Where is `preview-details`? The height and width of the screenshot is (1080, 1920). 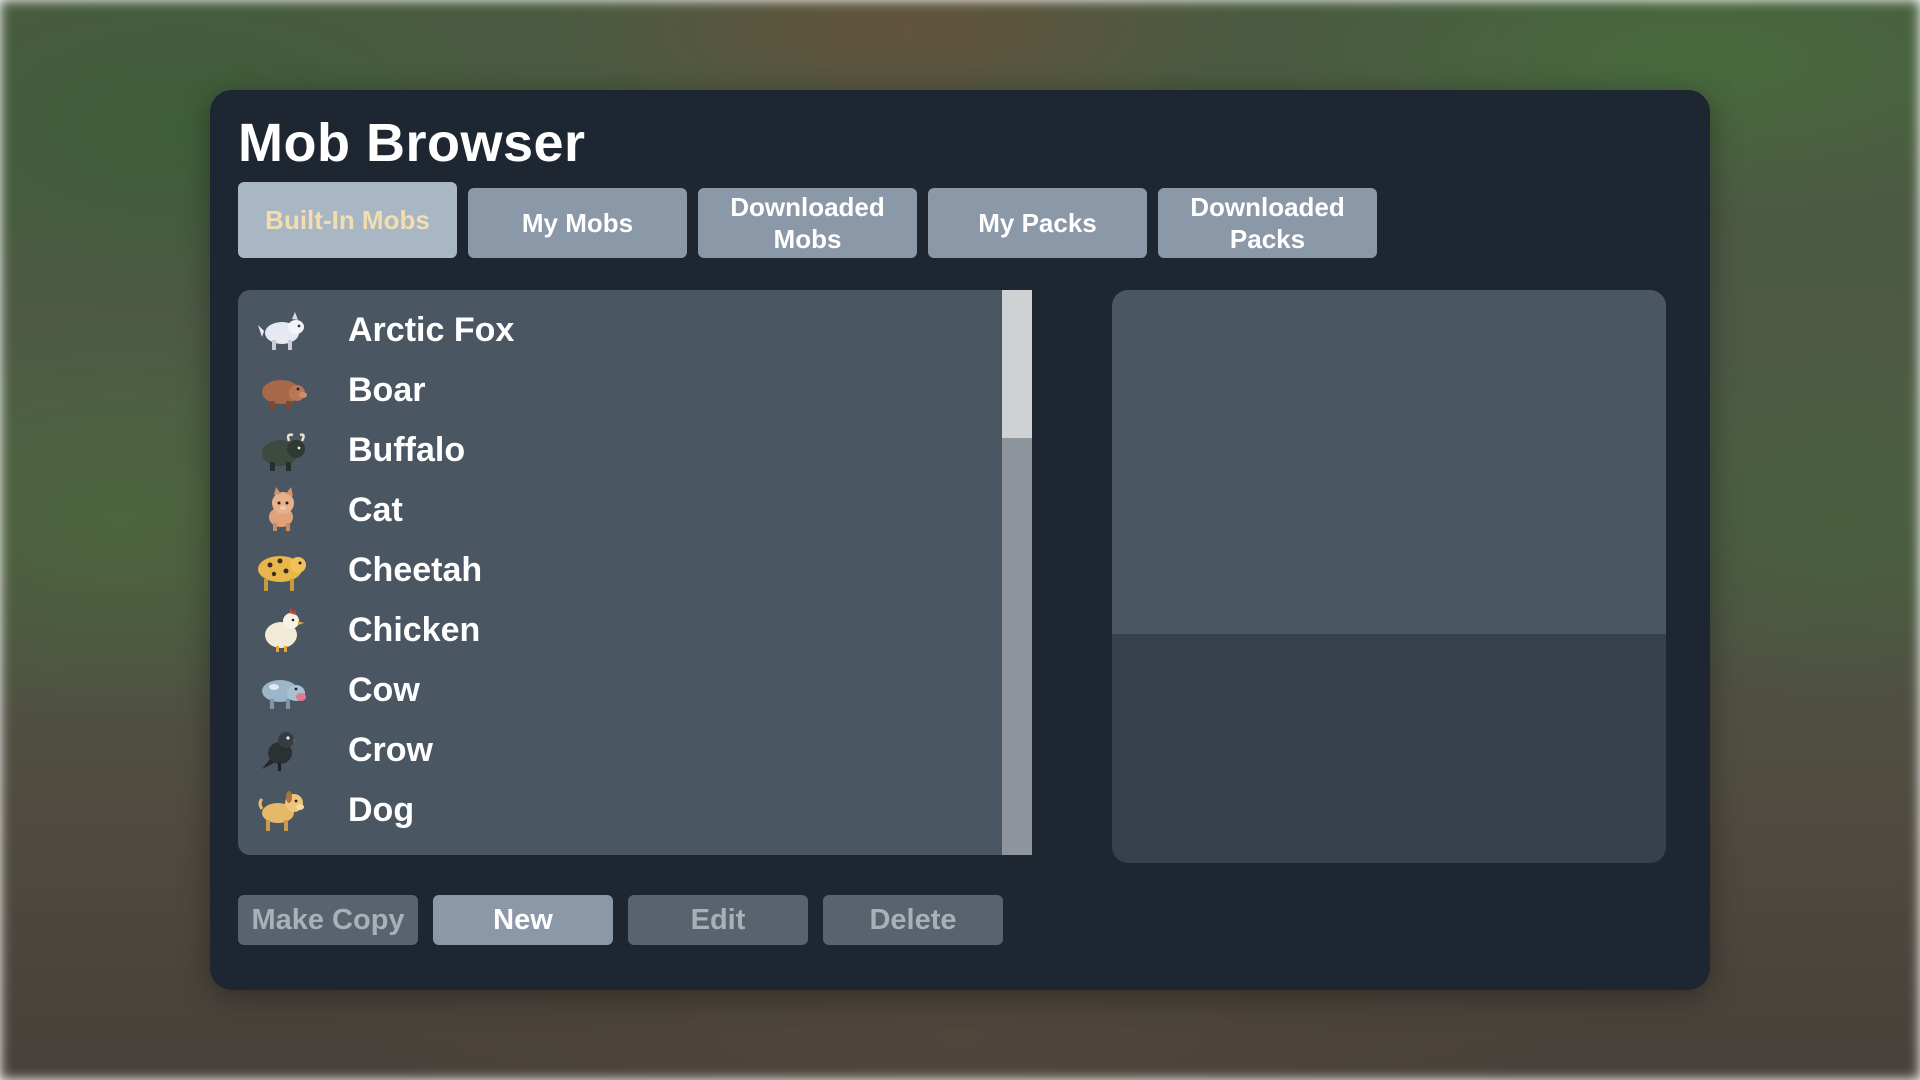
preview-details is located at coordinates (1389, 748).